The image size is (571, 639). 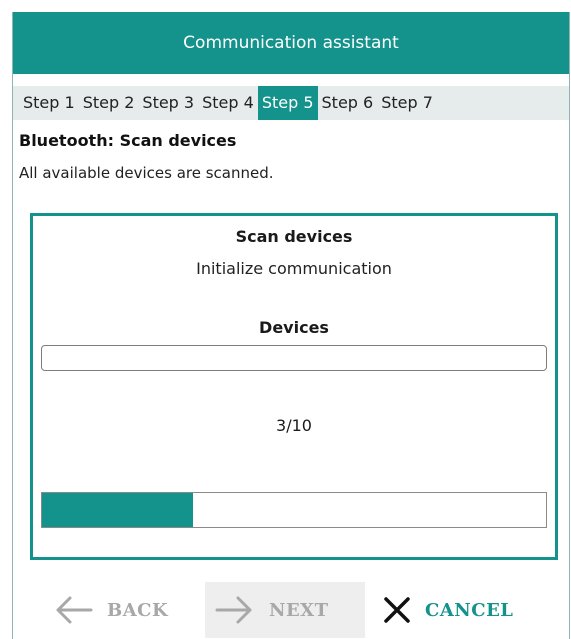 I want to click on cancel-button: CANCEL, so click(x=455, y=610).